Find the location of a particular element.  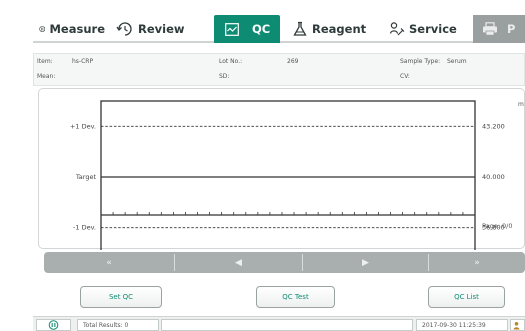

next-page-button: ▶ is located at coordinates (365, 262).